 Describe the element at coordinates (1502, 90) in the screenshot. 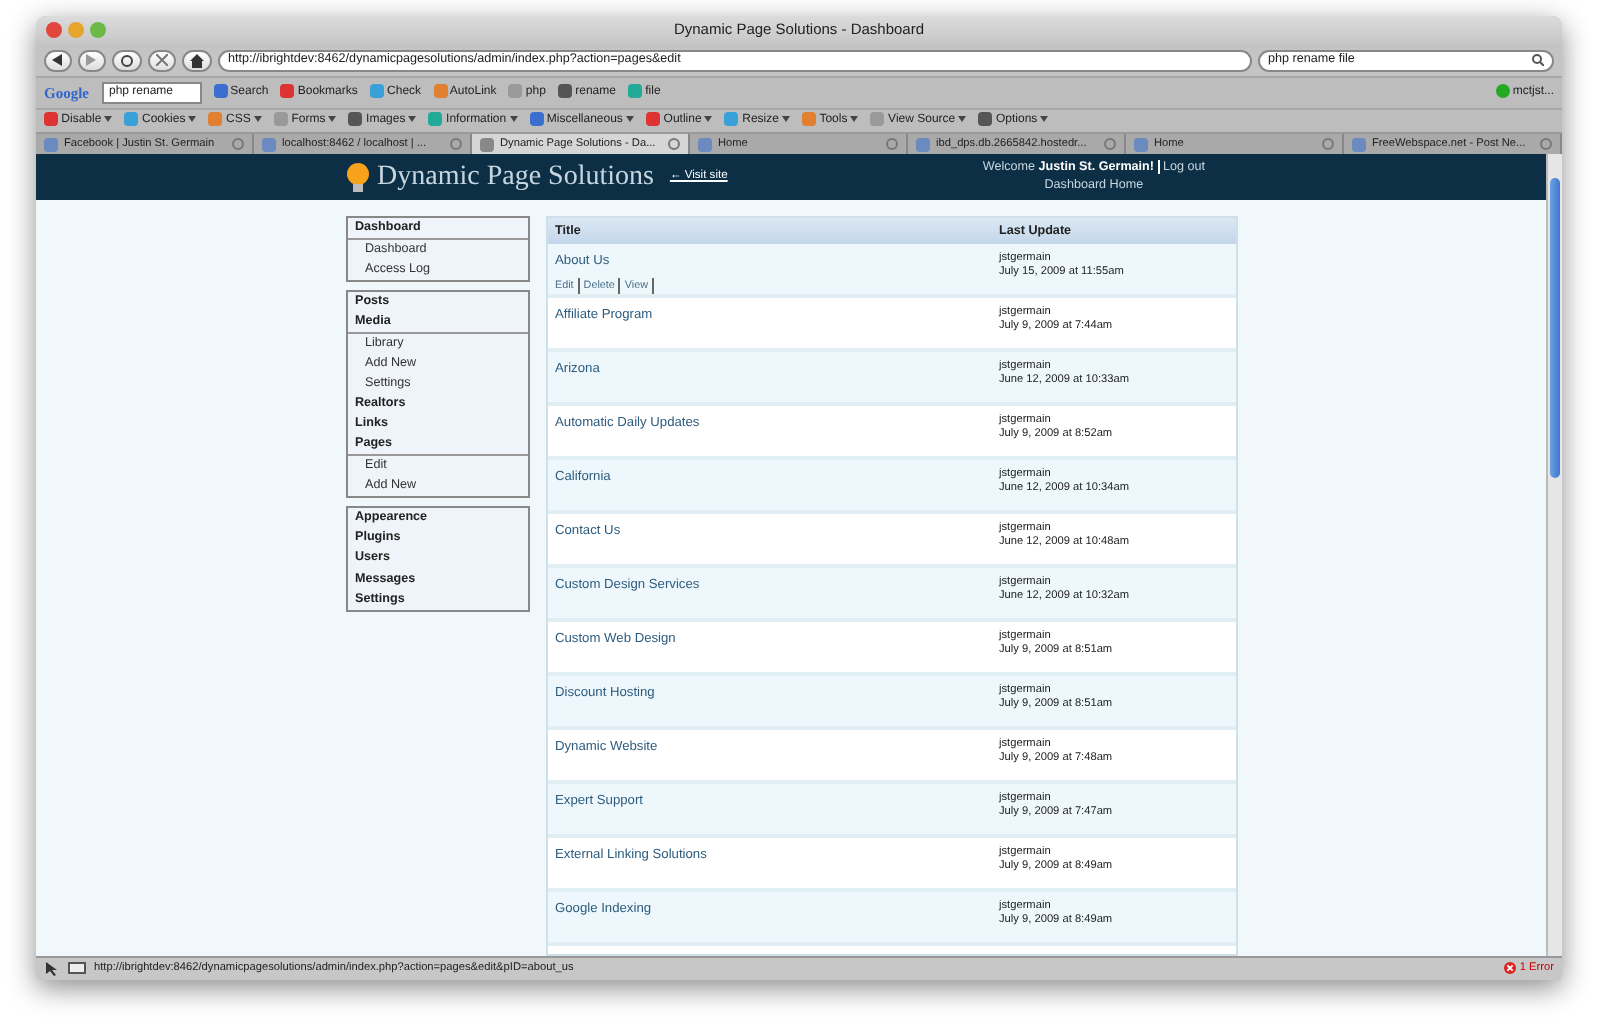

I see `status-dot-icon` at that location.